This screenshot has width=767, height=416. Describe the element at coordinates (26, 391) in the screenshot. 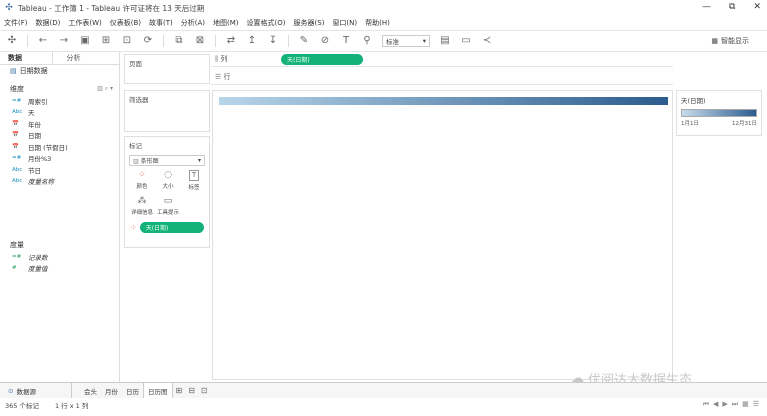

I see `datasource-tab-label: 数据源` at that location.